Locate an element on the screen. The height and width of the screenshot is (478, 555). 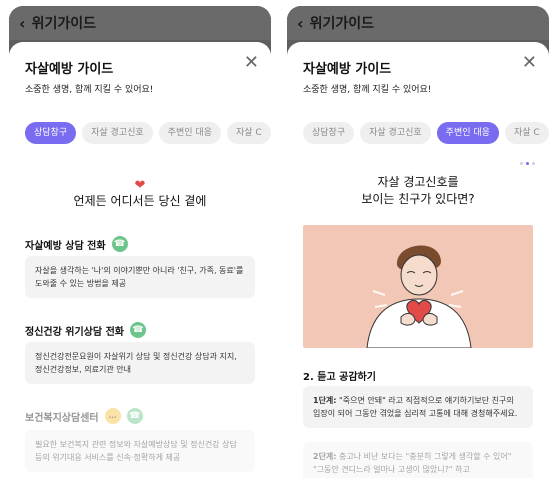
headline-line-2: 보이는 친구가 있다면? is located at coordinates (418, 199).